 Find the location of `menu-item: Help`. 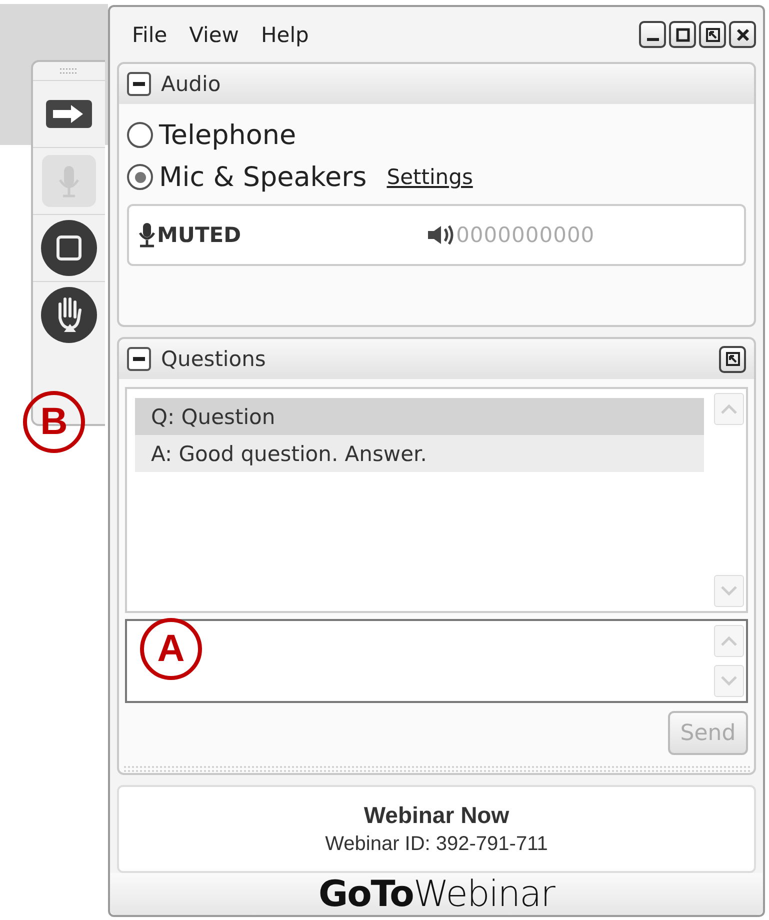

menu-item: Help is located at coordinates (284, 34).